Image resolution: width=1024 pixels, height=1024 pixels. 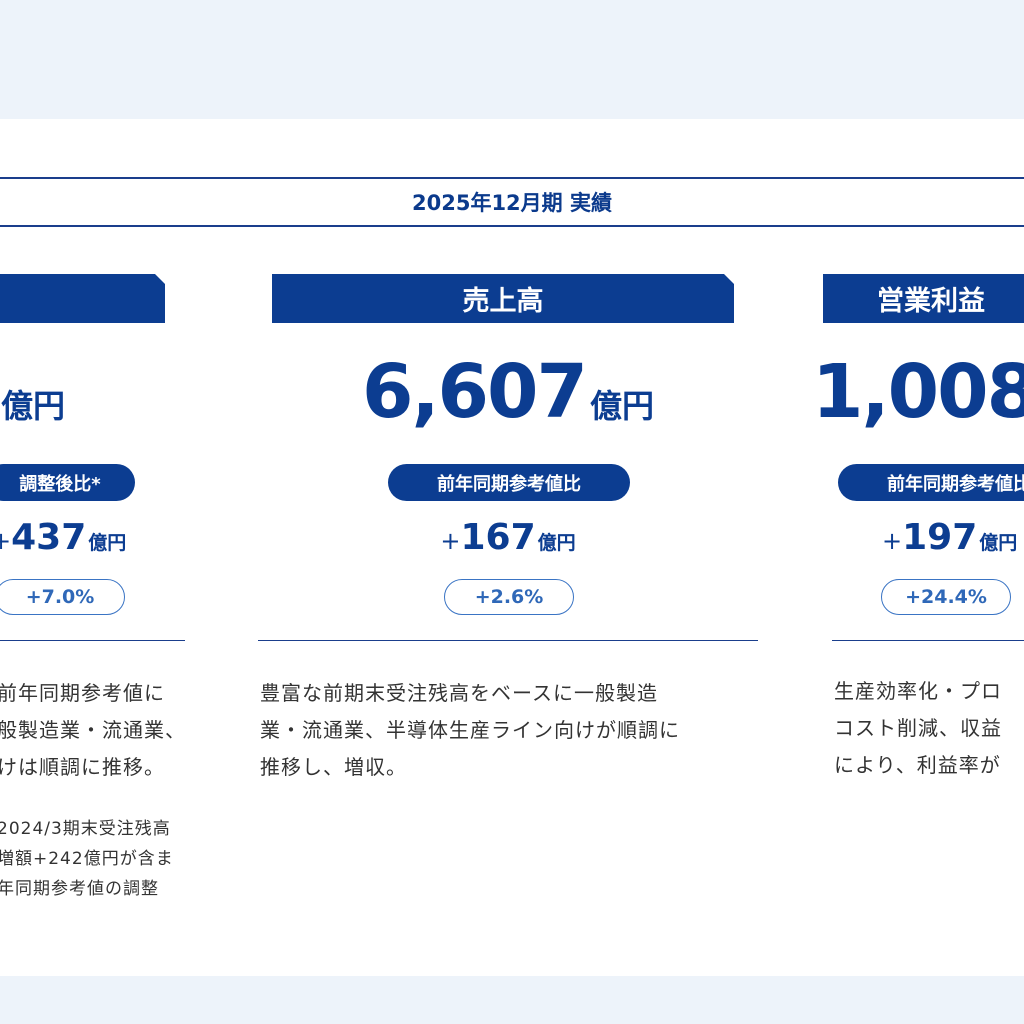 I want to click on description-line: 豊富な前期末受注残高をベースに一般製造, so click(x=459, y=693).